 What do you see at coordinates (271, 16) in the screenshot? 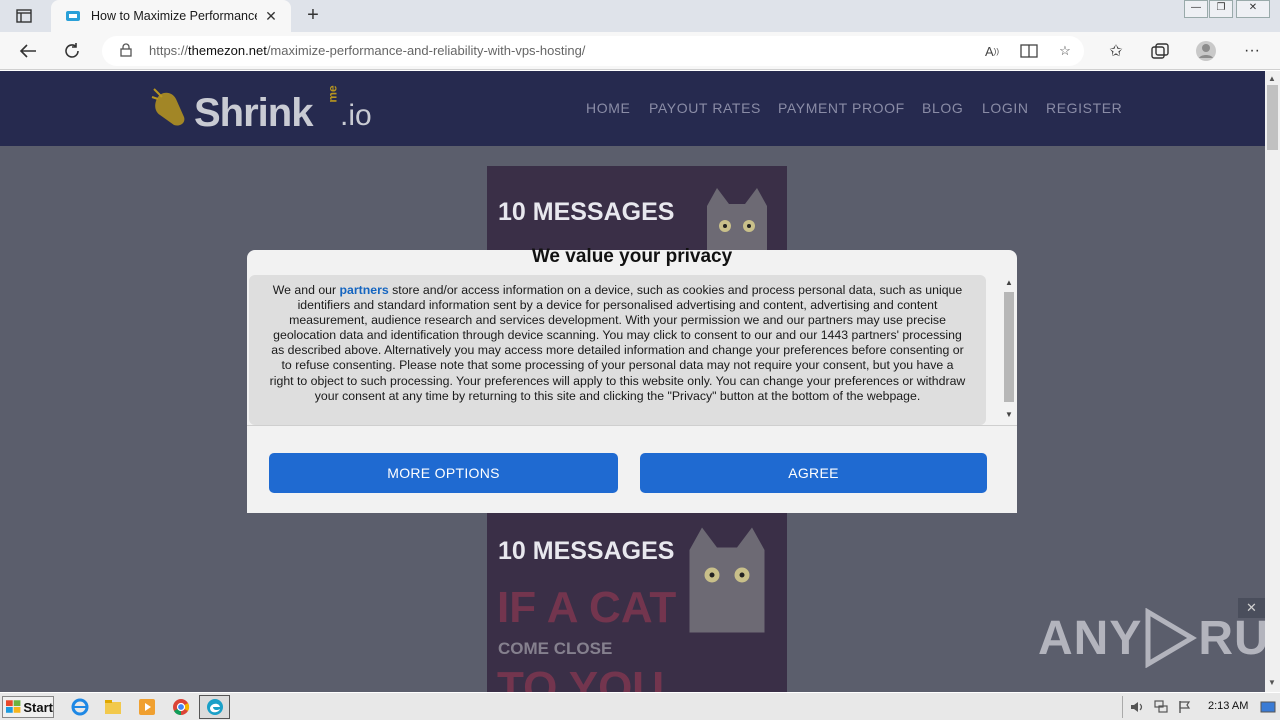
I see `tab-close-icon: ✕` at bounding box center [271, 16].